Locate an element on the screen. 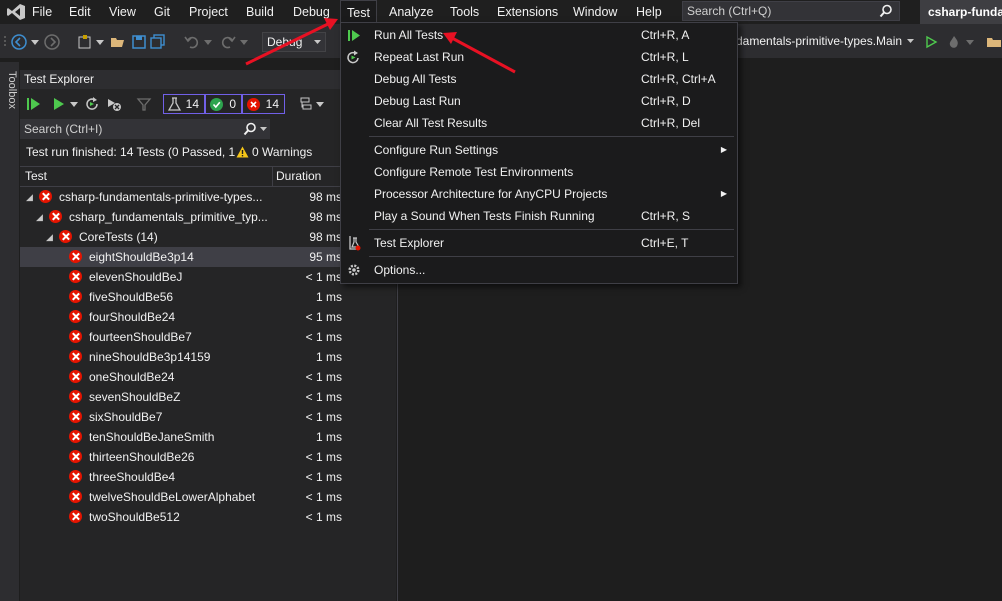 The height and width of the screenshot is (601, 1002). annotation-arrow-to-test-menu is located at coordinates (291, 42).